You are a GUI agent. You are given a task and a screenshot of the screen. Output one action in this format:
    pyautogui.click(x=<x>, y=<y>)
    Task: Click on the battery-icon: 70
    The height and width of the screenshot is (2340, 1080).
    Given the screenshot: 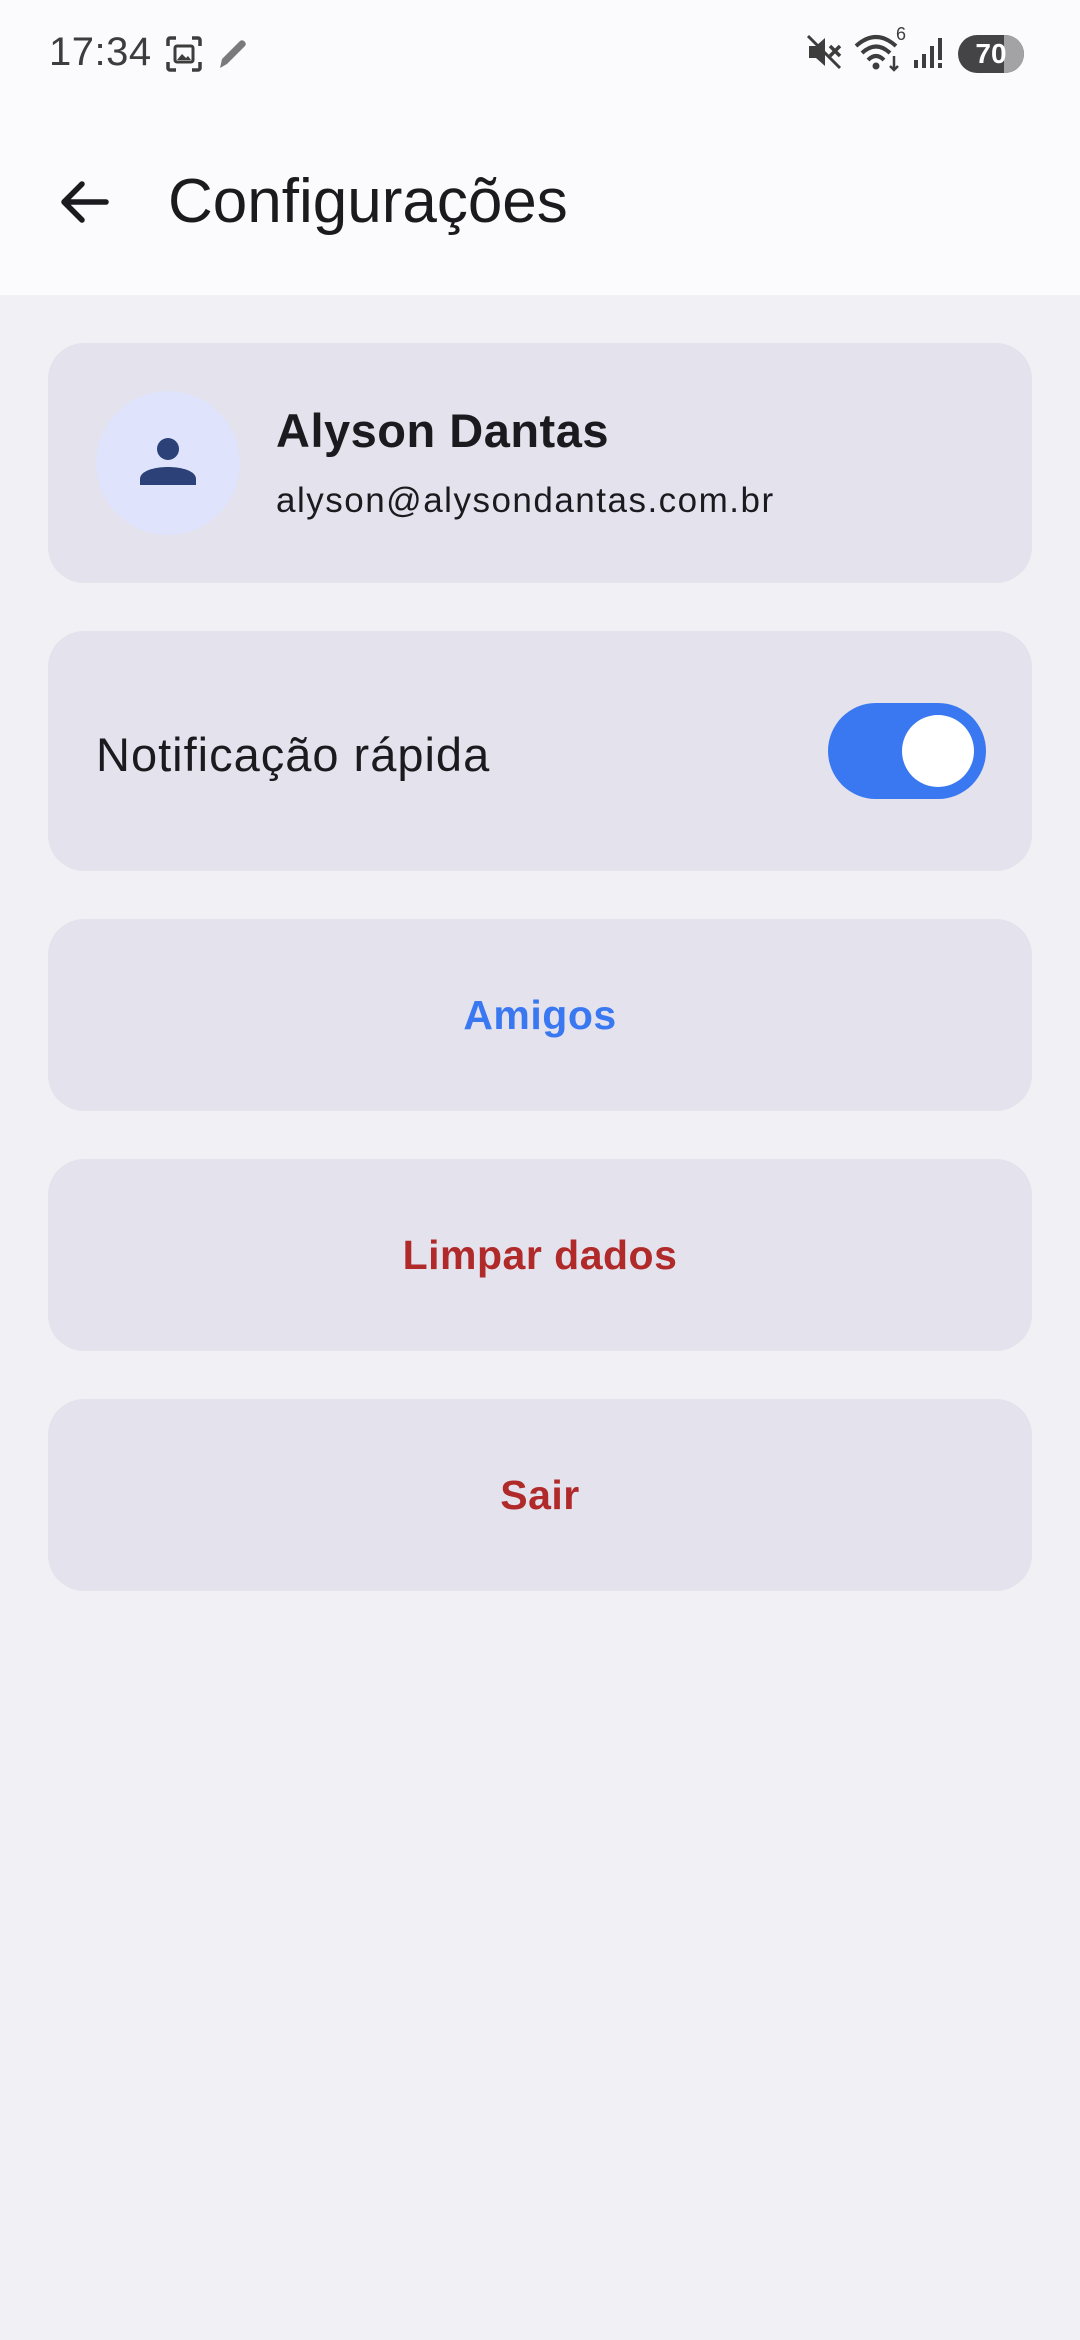 What is the action you would take?
    pyautogui.click(x=991, y=54)
    